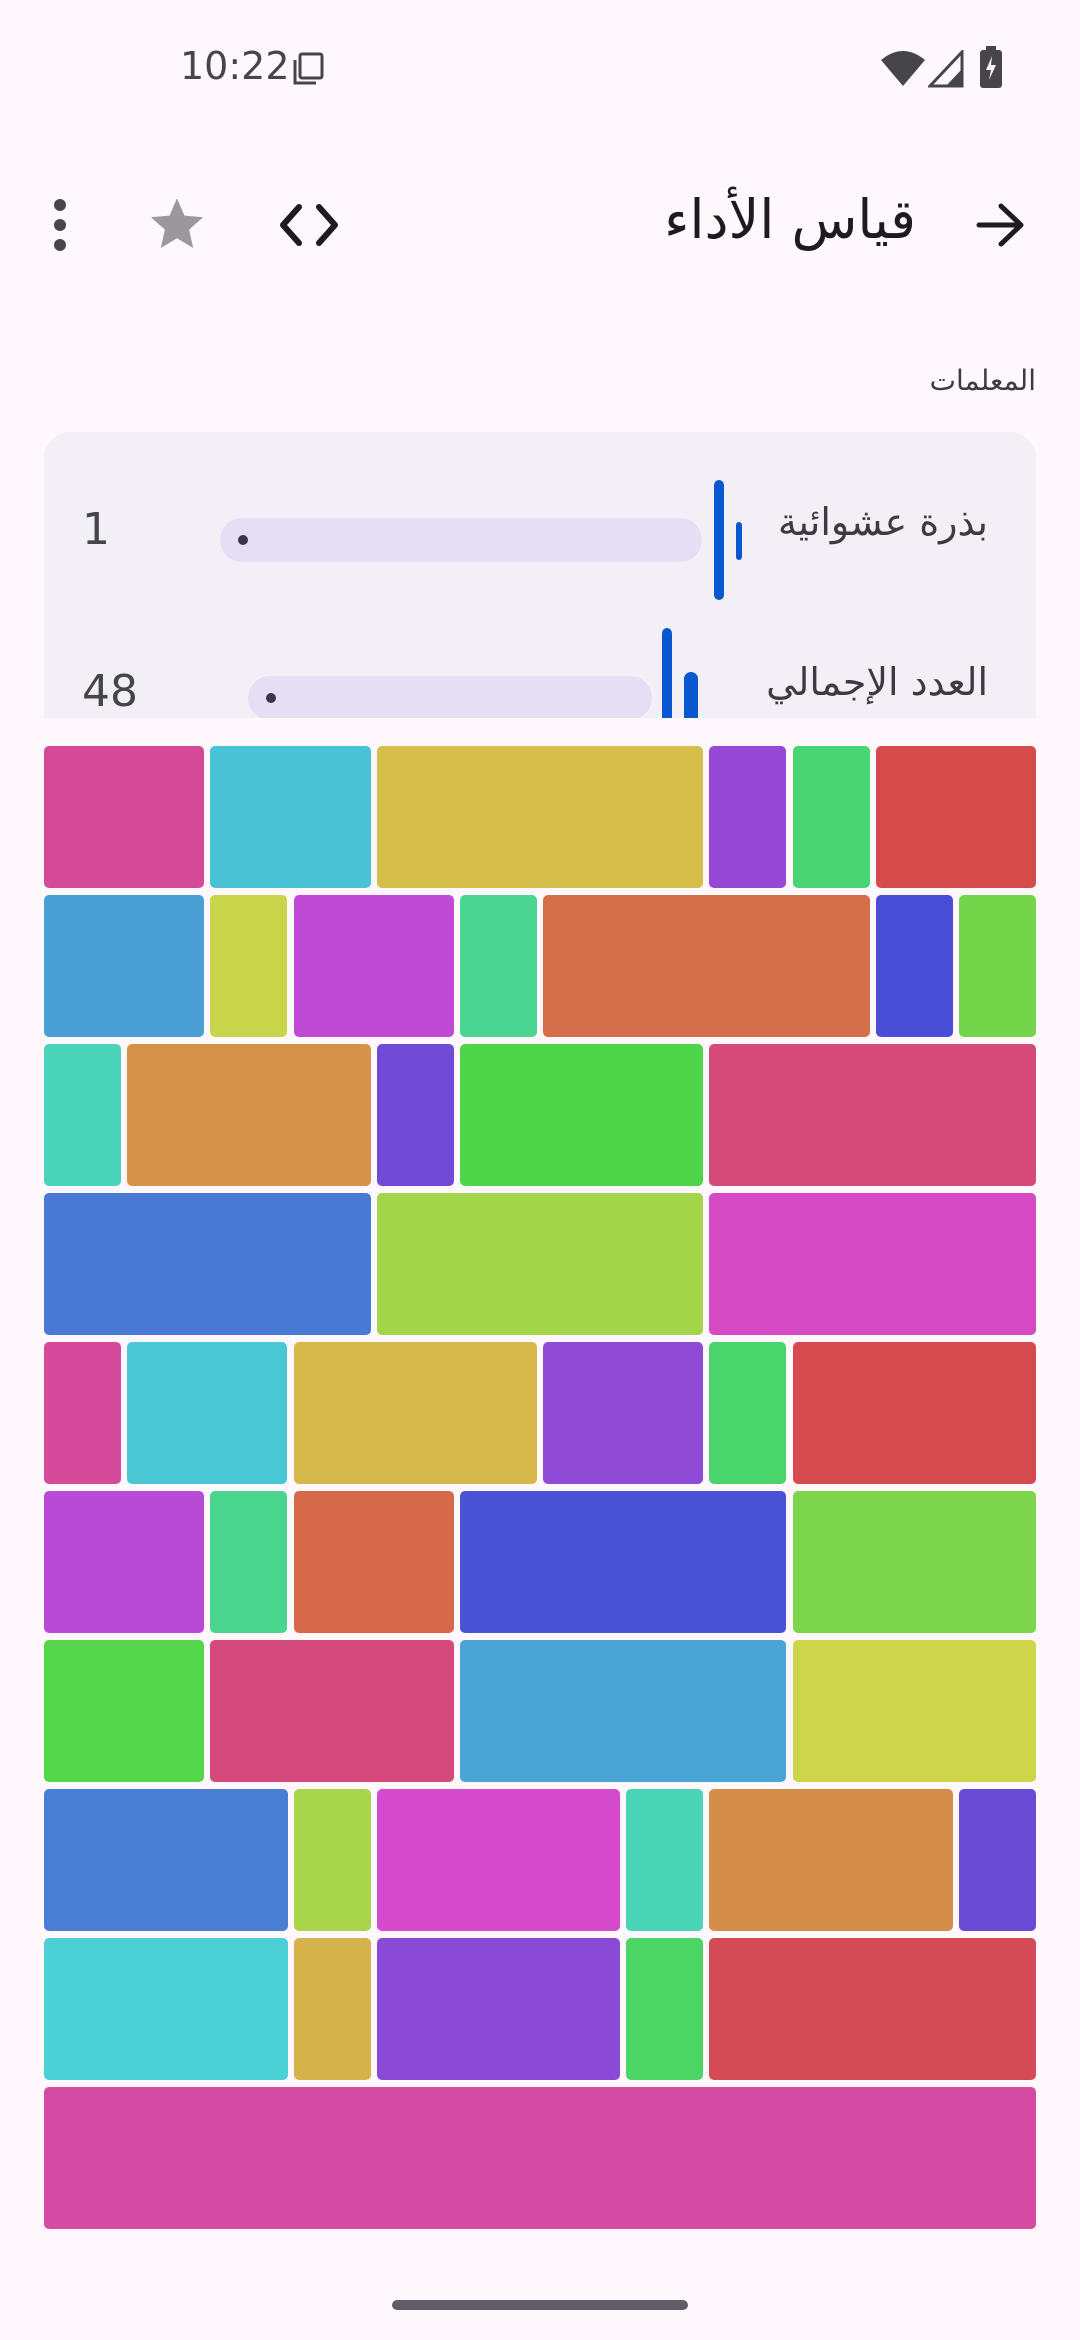  What do you see at coordinates (982, 380) in the screenshot?
I see `parameters-section-label: المعلمات` at bounding box center [982, 380].